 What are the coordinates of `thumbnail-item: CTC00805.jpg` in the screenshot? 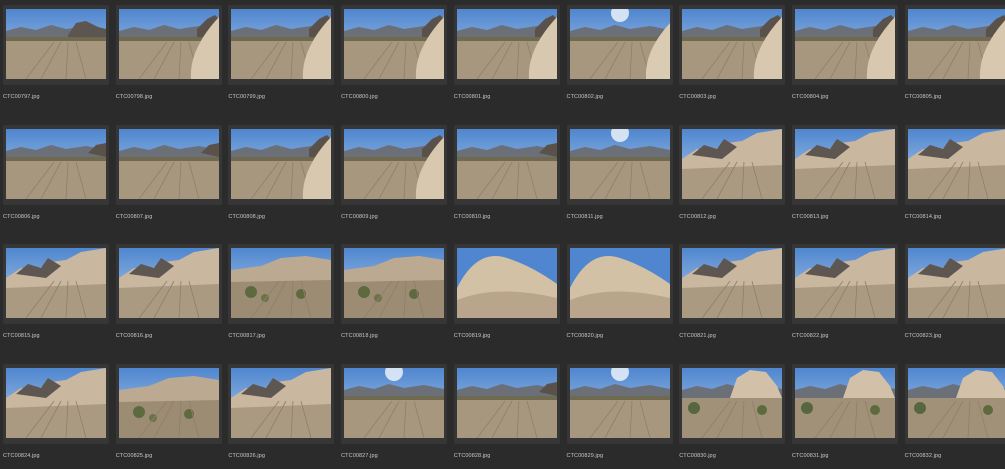 It's located at (954, 64).